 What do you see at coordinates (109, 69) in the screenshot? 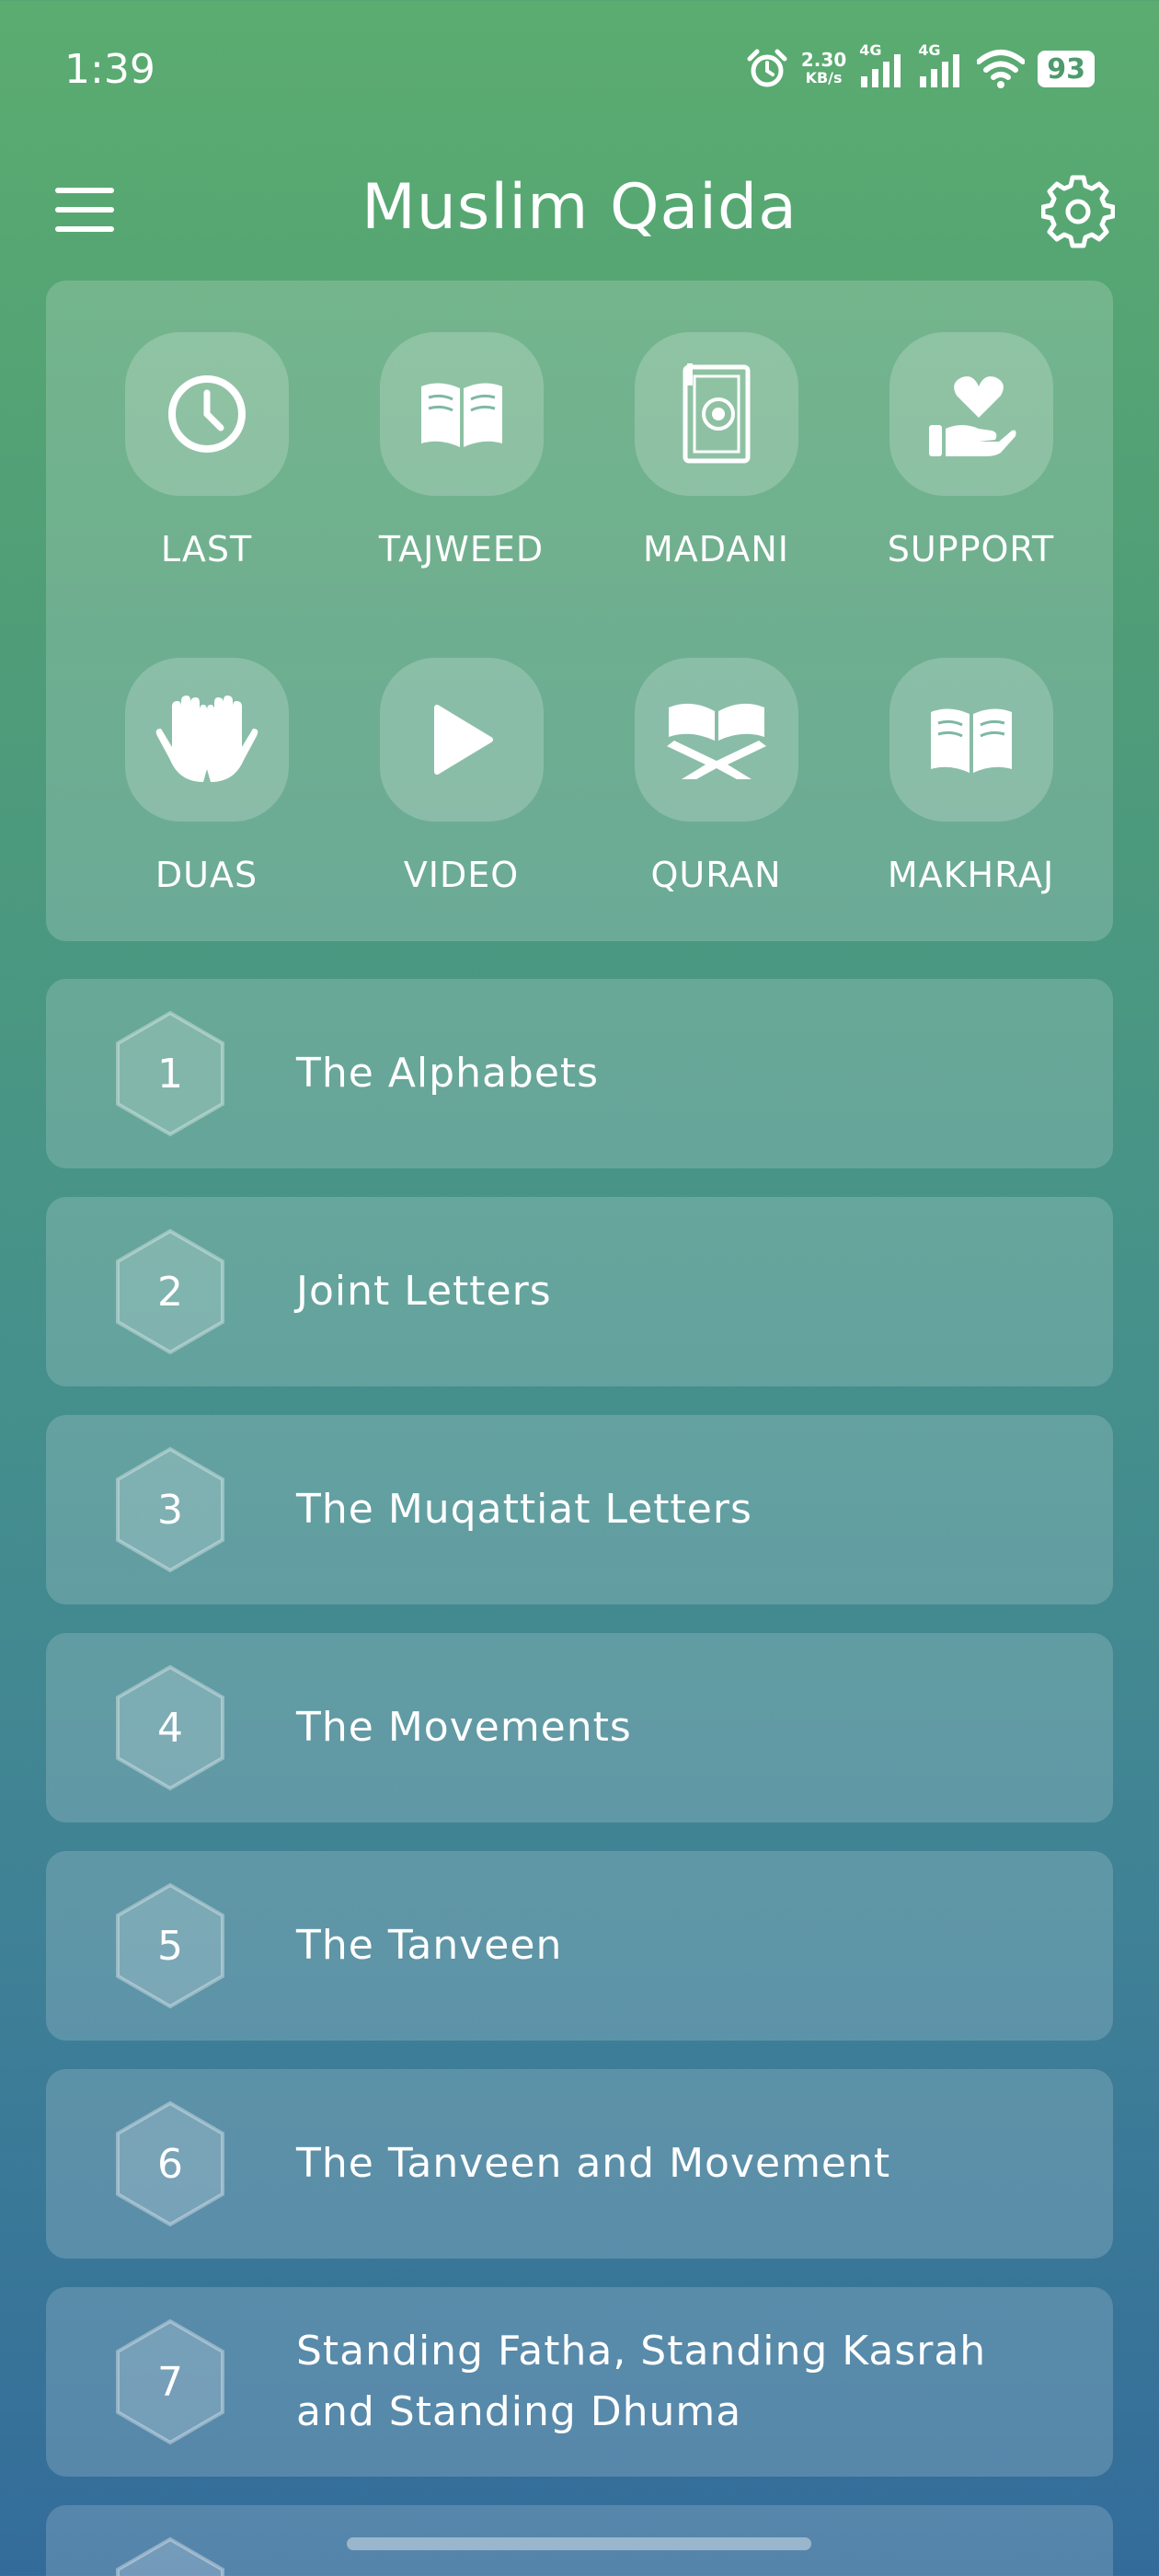
I see `status-time: 1:39` at bounding box center [109, 69].